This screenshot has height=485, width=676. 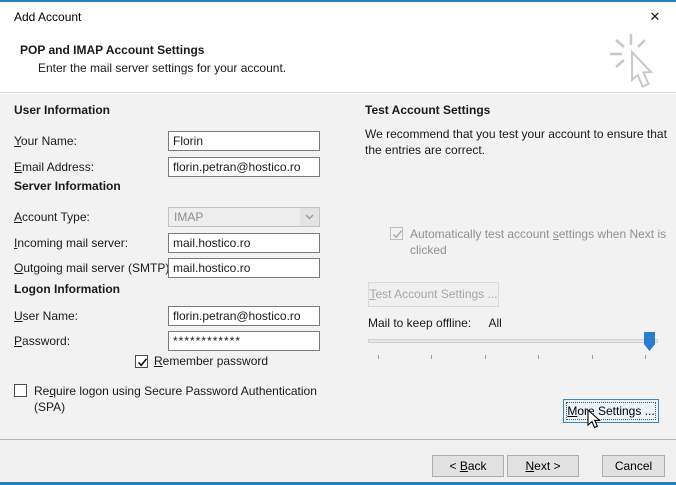 What do you see at coordinates (632, 61) in the screenshot?
I see `click-sparkle-icon` at bounding box center [632, 61].